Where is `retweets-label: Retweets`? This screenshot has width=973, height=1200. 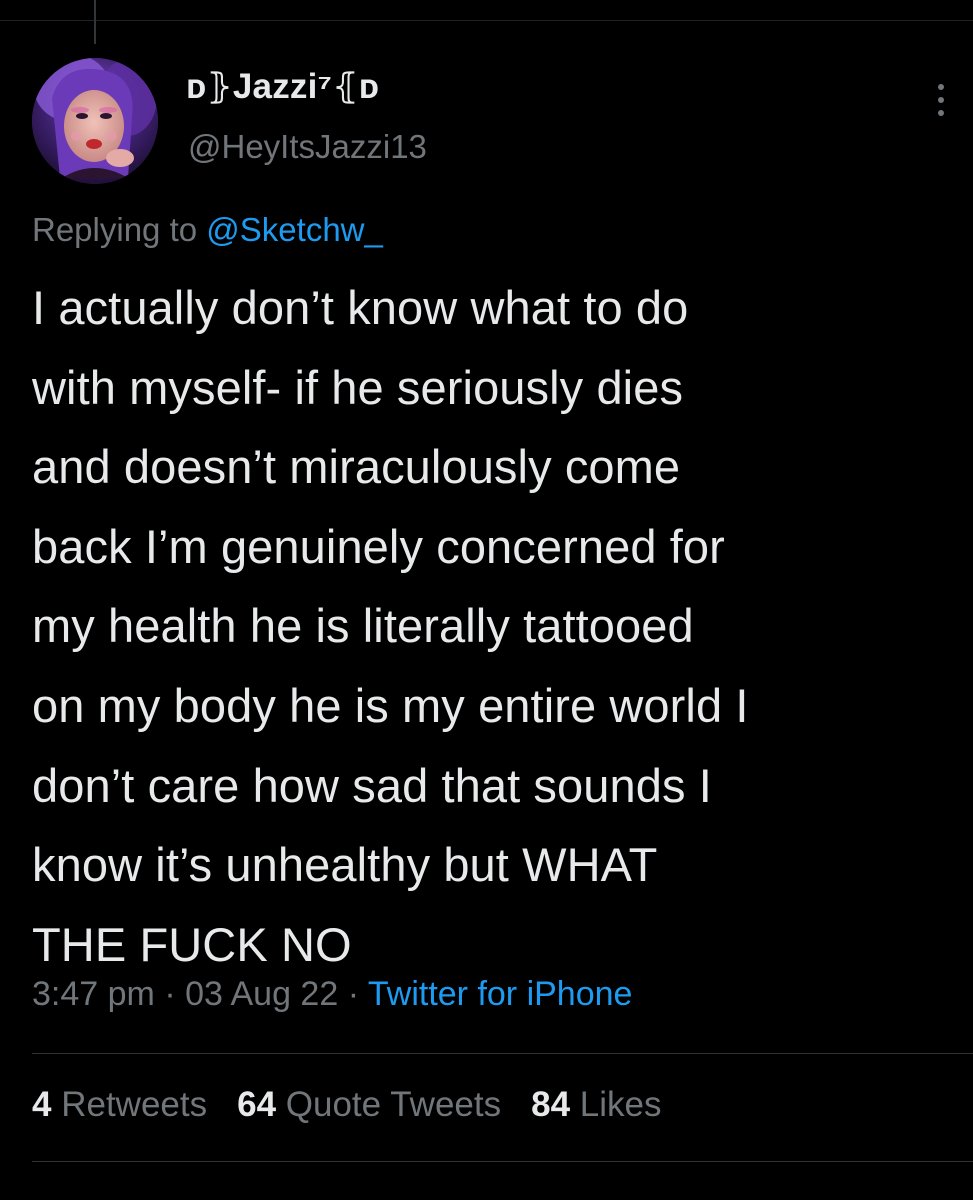
retweets-label: Retweets is located at coordinates (134, 1104).